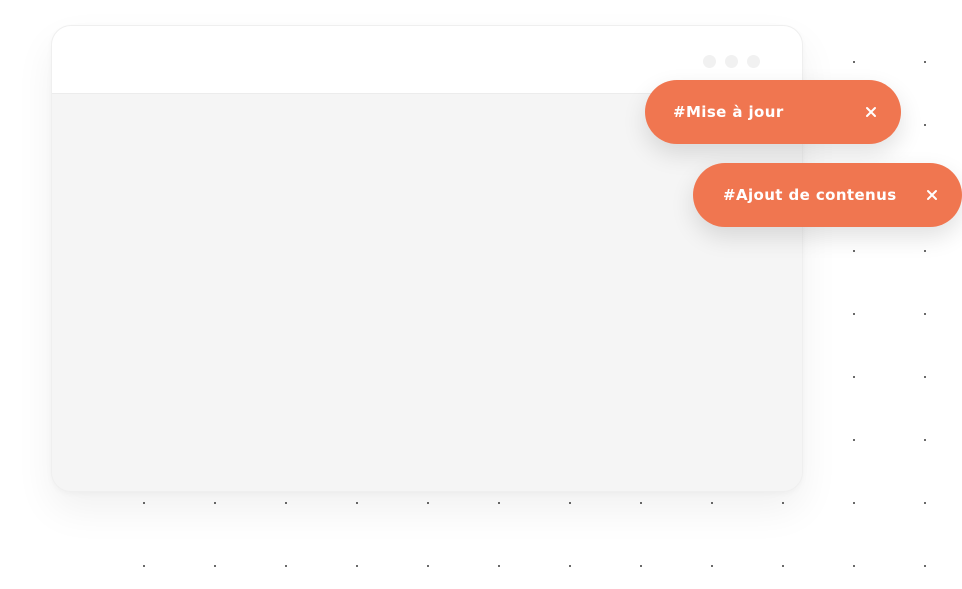 This screenshot has width=962, height=589. I want to click on window-controls, so click(731, 61).